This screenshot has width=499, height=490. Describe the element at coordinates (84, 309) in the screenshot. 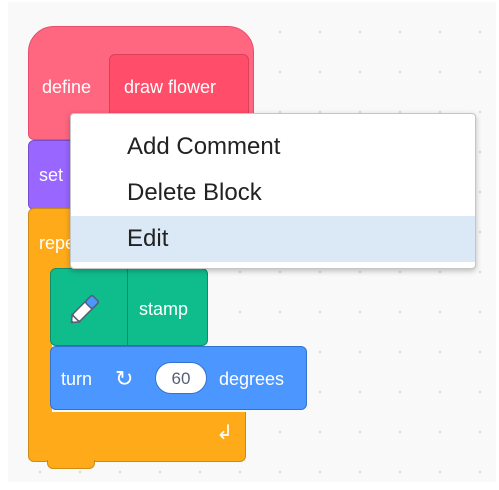

I see `pen-icon` at that location.